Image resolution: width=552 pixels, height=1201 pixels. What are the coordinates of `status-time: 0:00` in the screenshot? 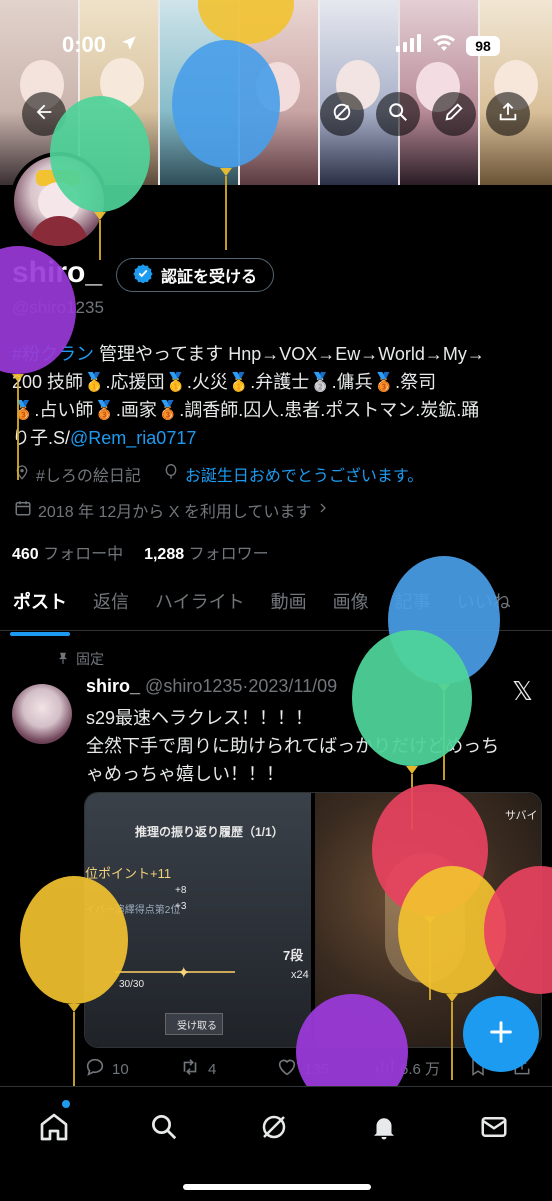 It's located at (84, 44).